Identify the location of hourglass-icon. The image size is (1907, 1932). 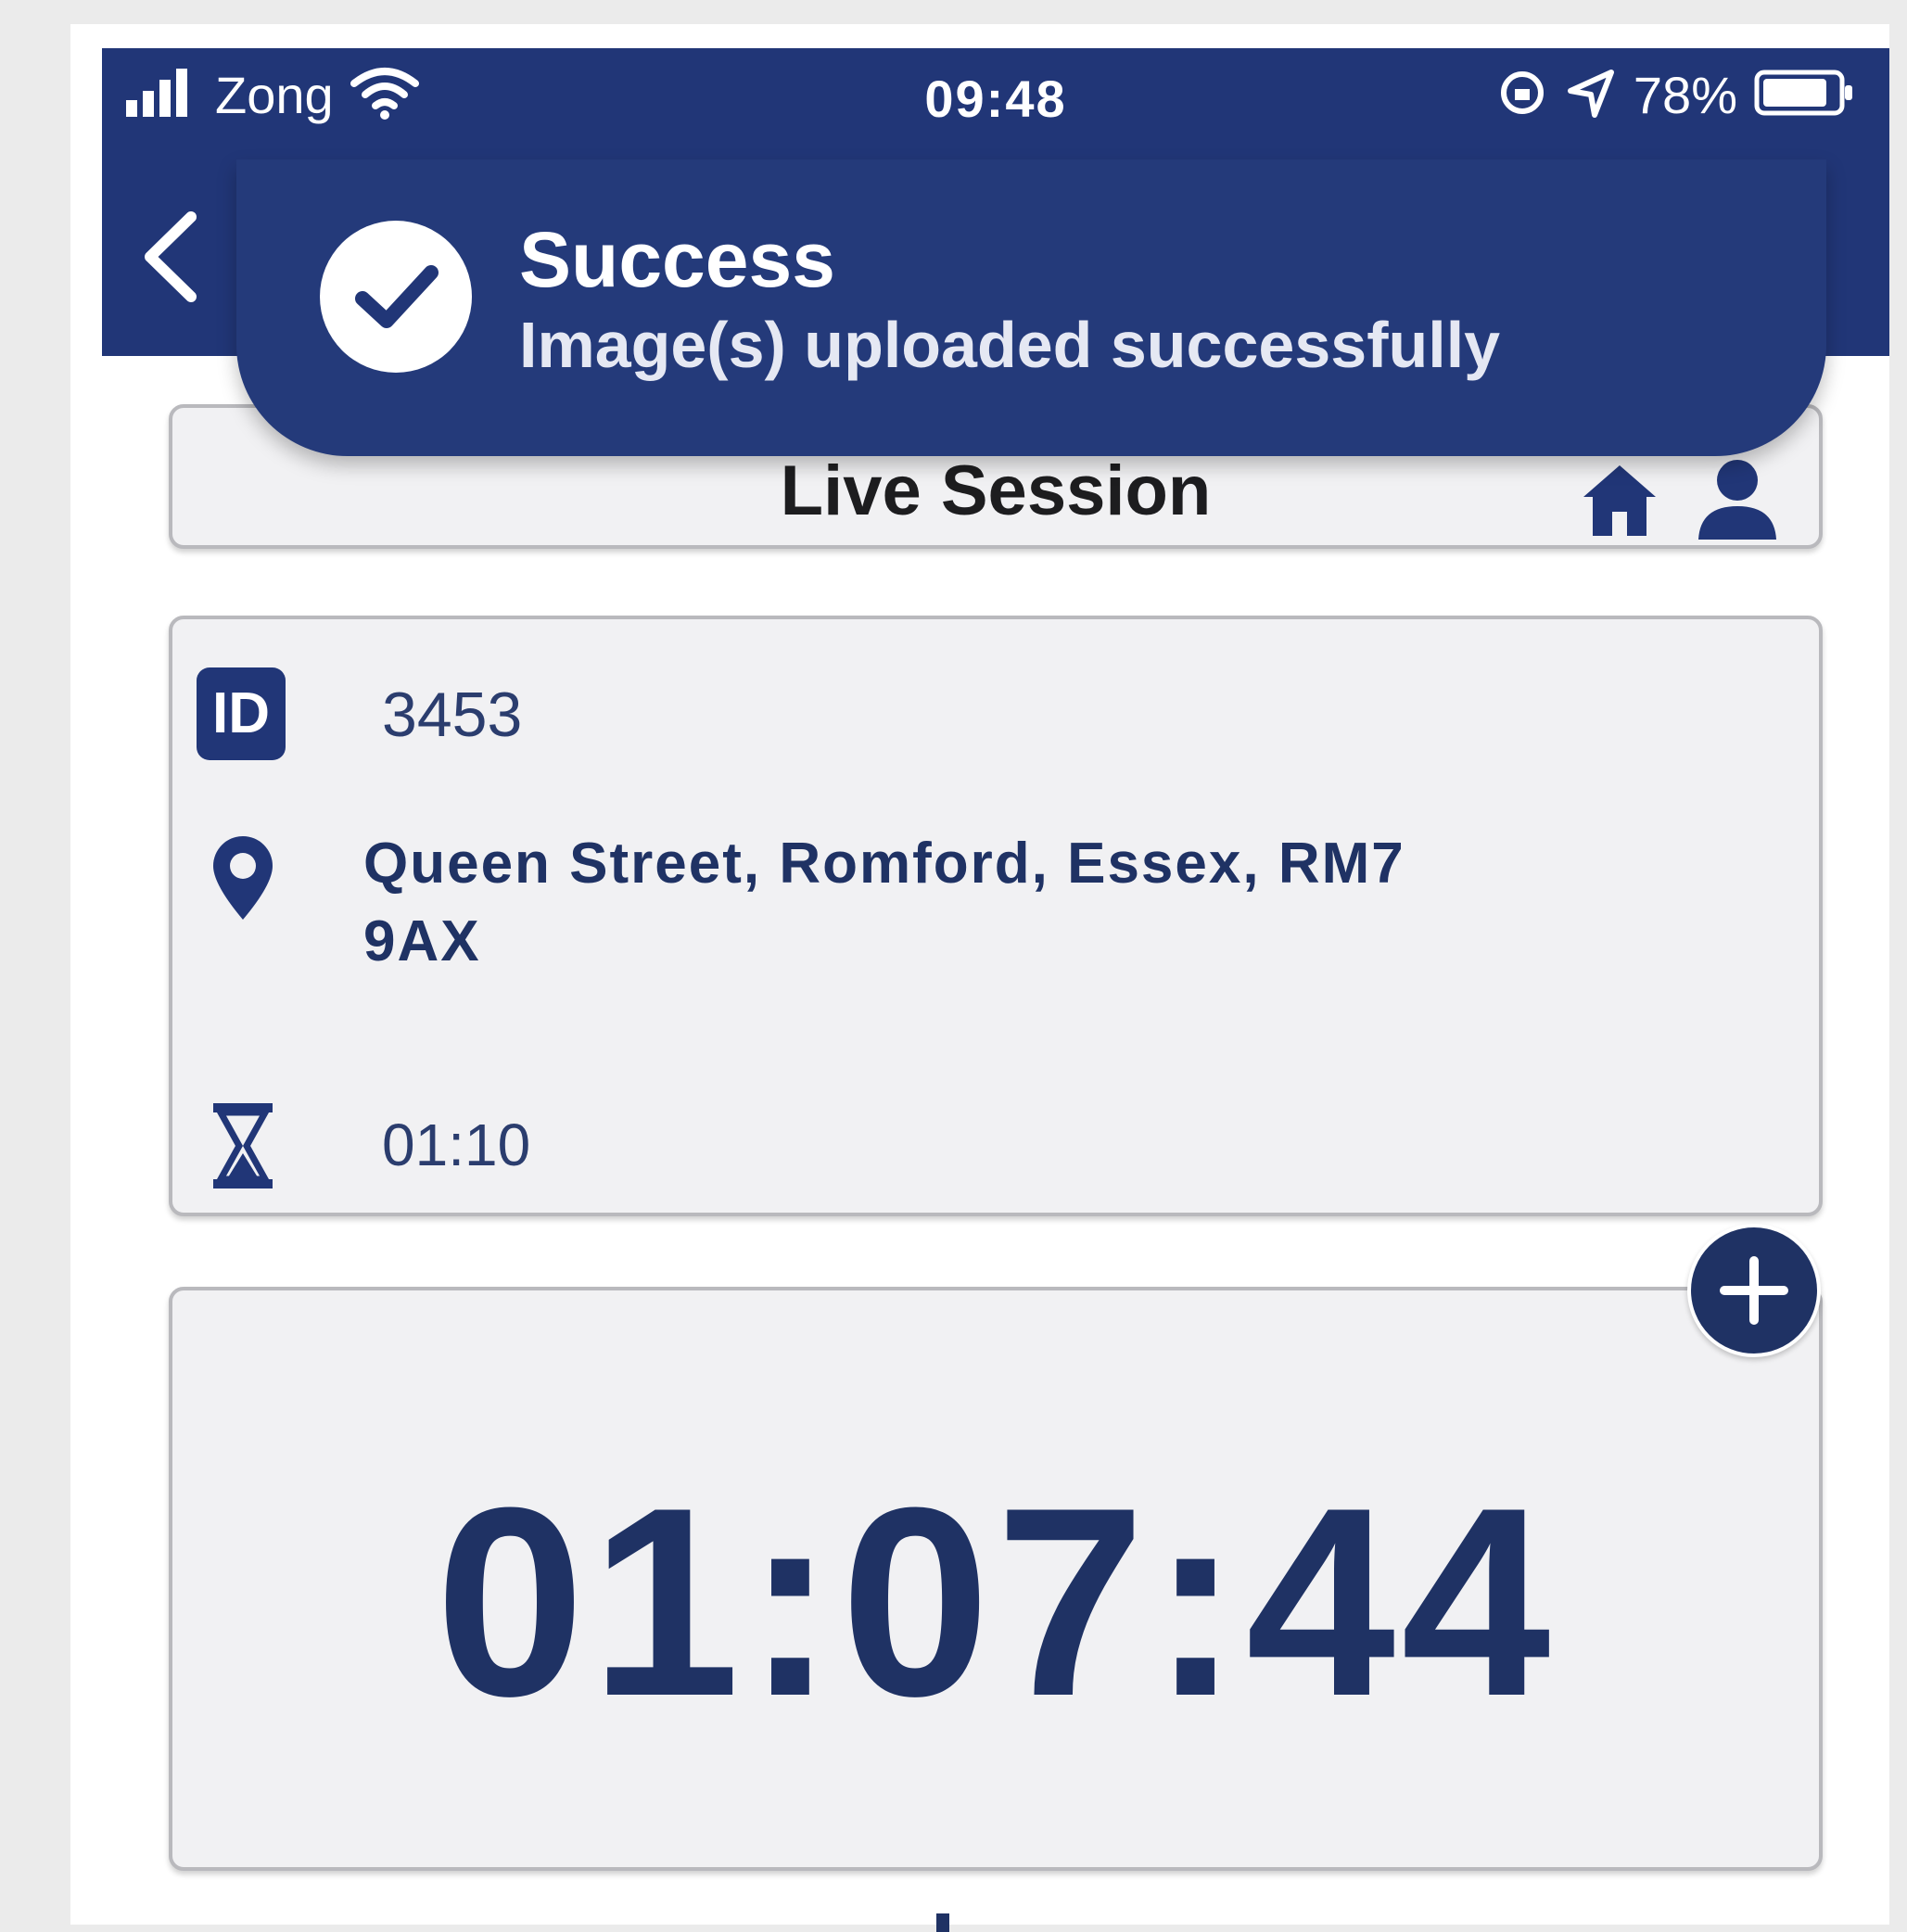
(243, 1145).